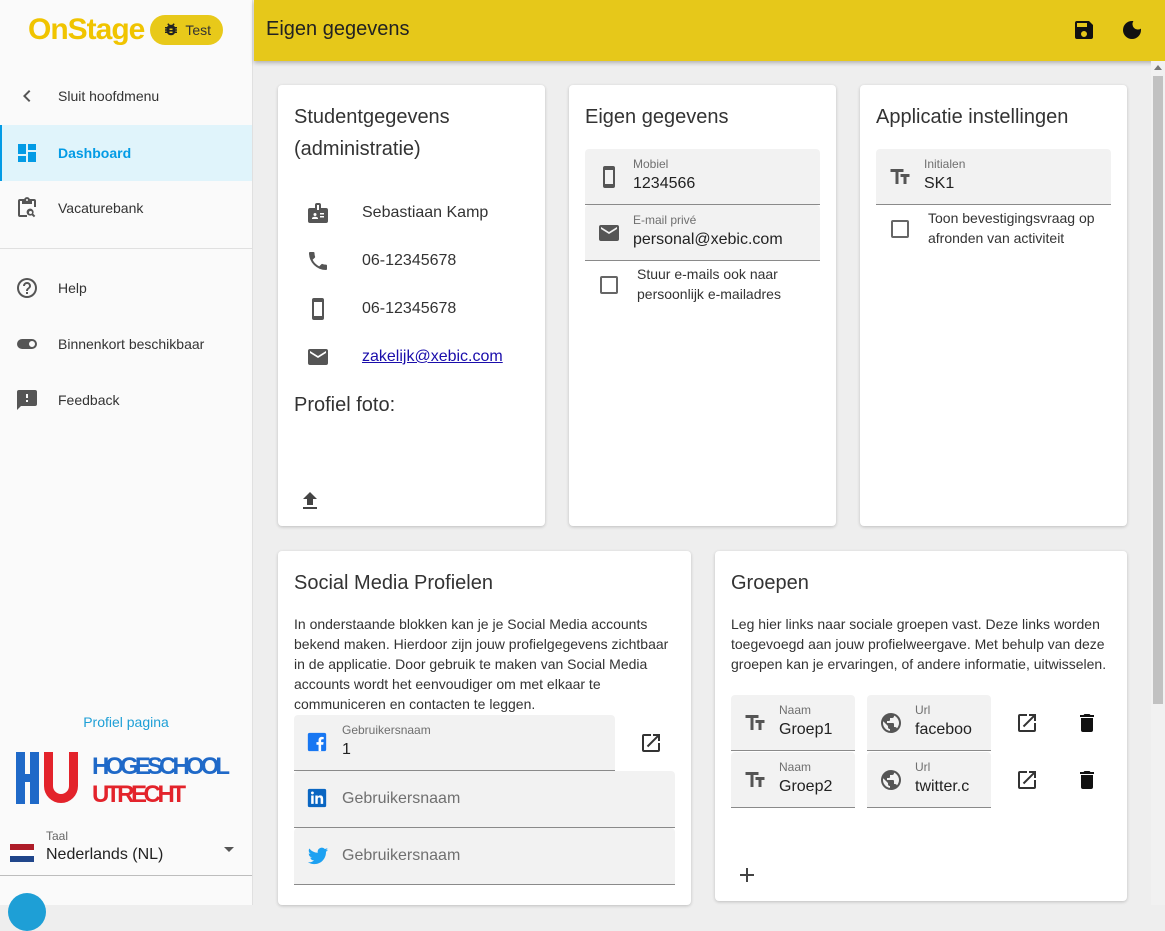 Image resolution: width=1165 pixels, height=931 pixels. I want to click on sidebar-item-label: Help, so click(72, 288).